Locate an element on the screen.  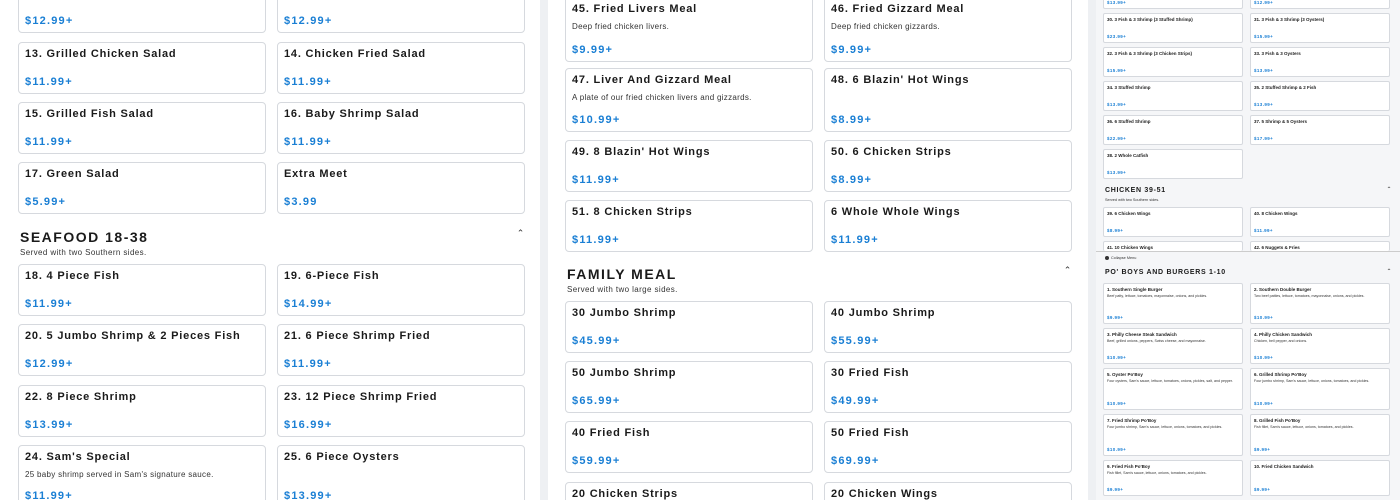
menu-item-card: 22. 8 Piece Shrimp $13.99+ is located at coordinates (142, 411).